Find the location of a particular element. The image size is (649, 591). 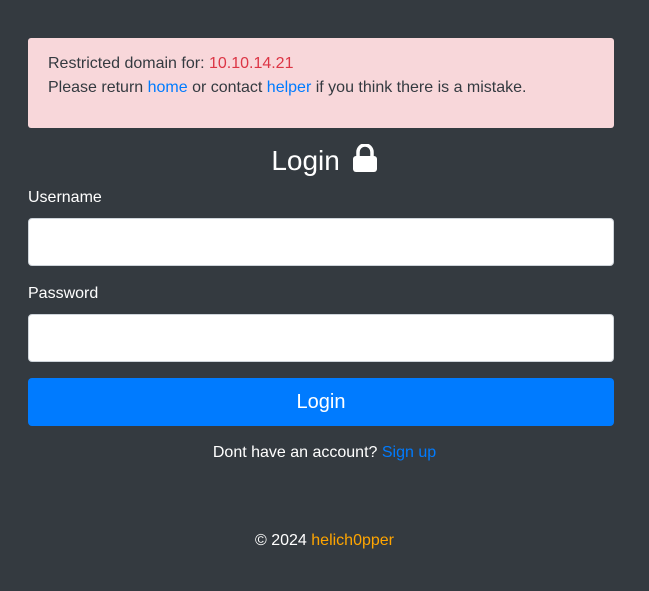

home-link: home is located at coordinates (168, 87).